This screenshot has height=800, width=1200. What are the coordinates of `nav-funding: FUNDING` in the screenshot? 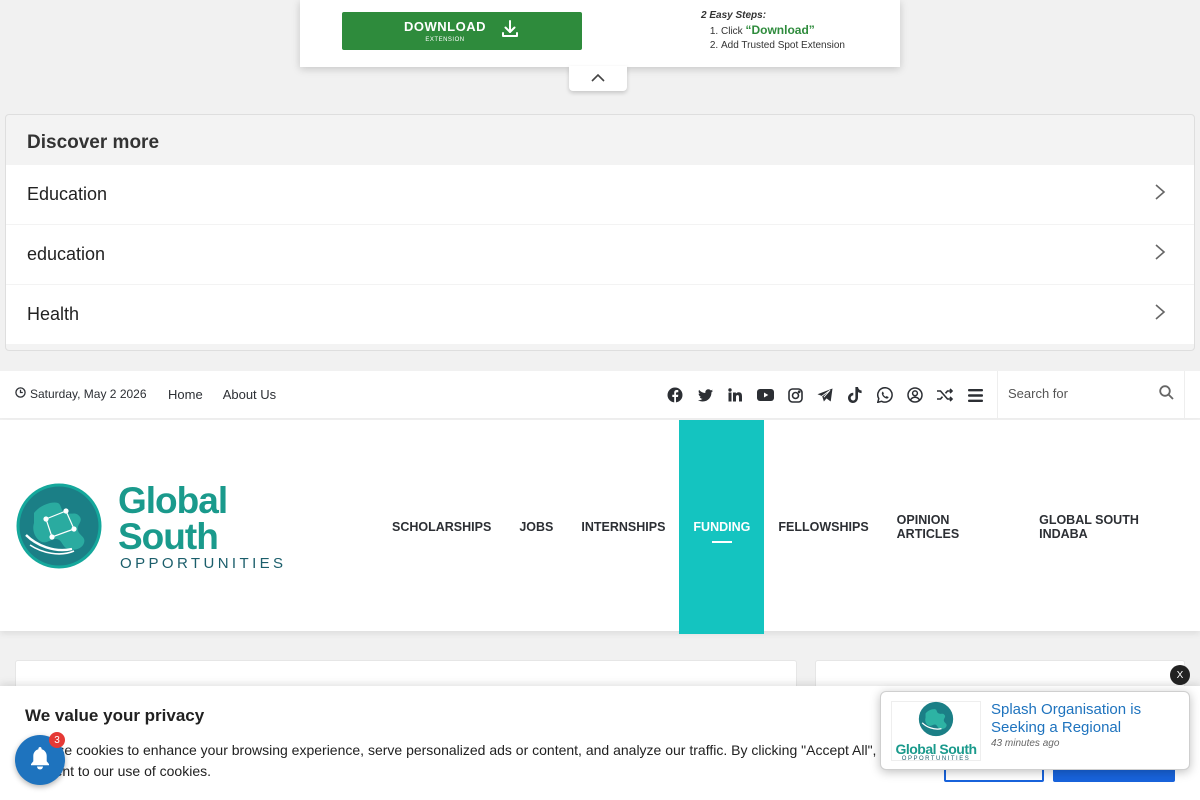 It's located at (722, 527).